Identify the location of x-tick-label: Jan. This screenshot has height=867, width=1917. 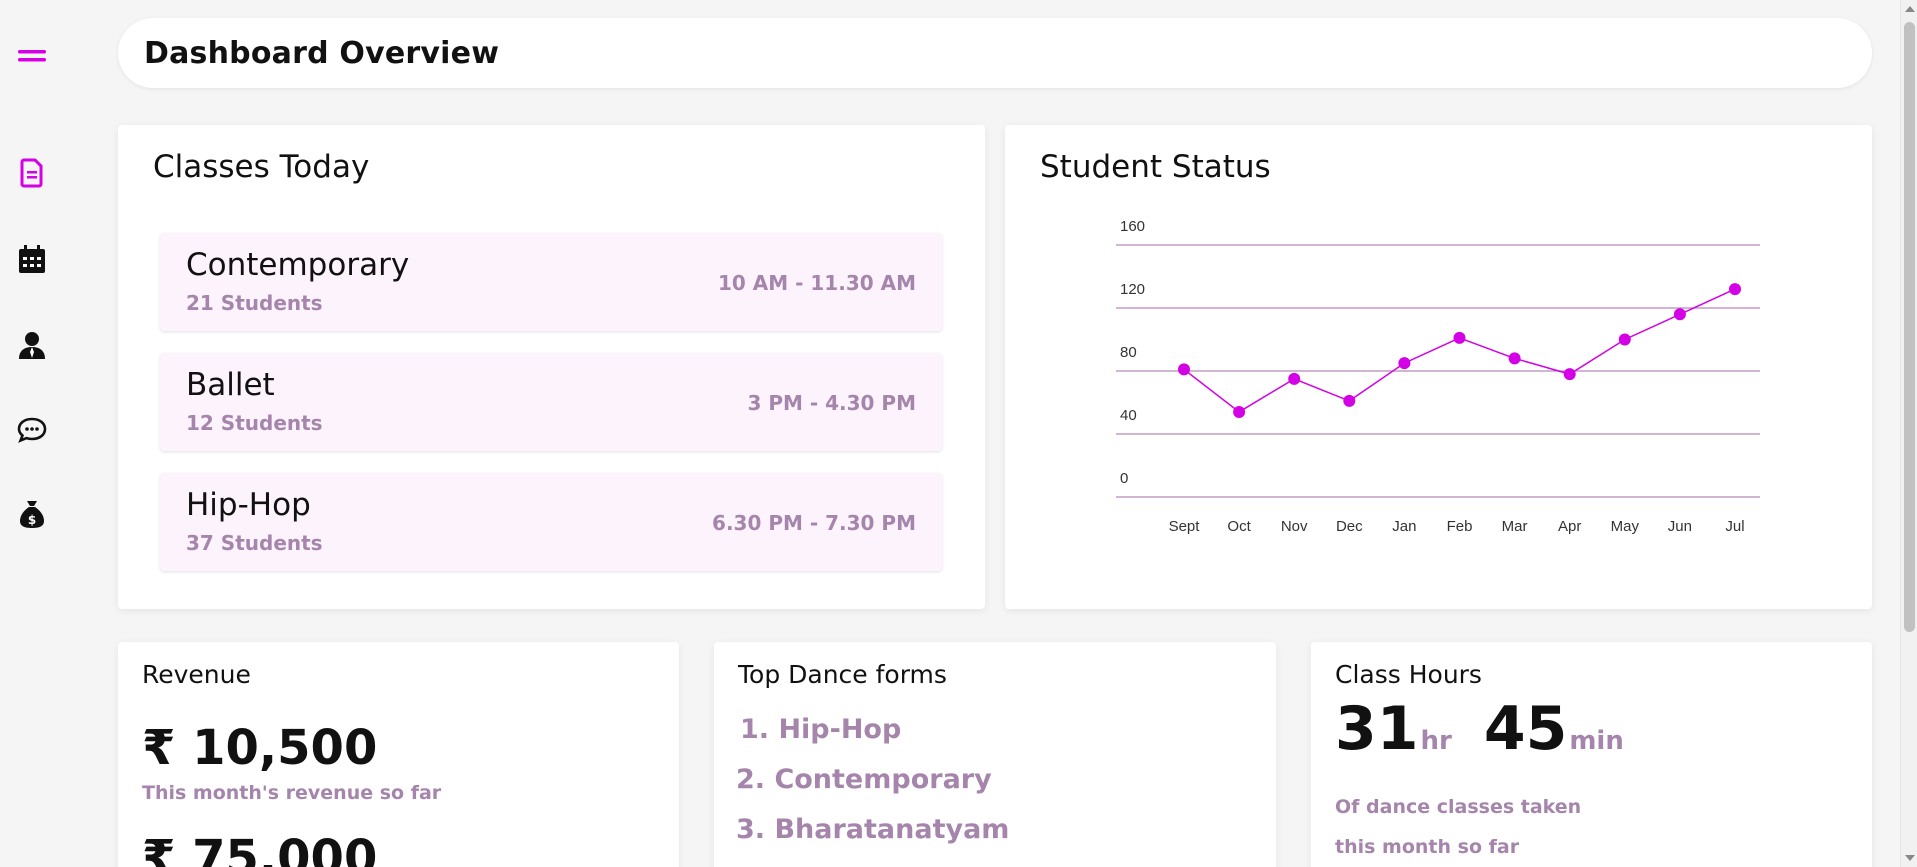
(1404, 526).